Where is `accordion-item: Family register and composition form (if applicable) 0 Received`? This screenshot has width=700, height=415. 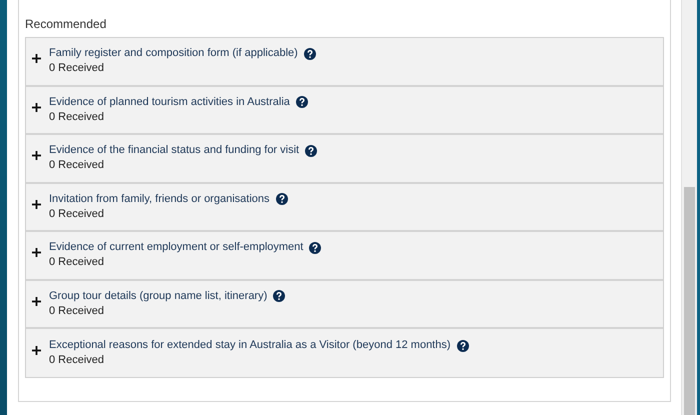 accordion-item: Family register and composition form (if applicable) 0 Received is located at coordinates (344, 62).